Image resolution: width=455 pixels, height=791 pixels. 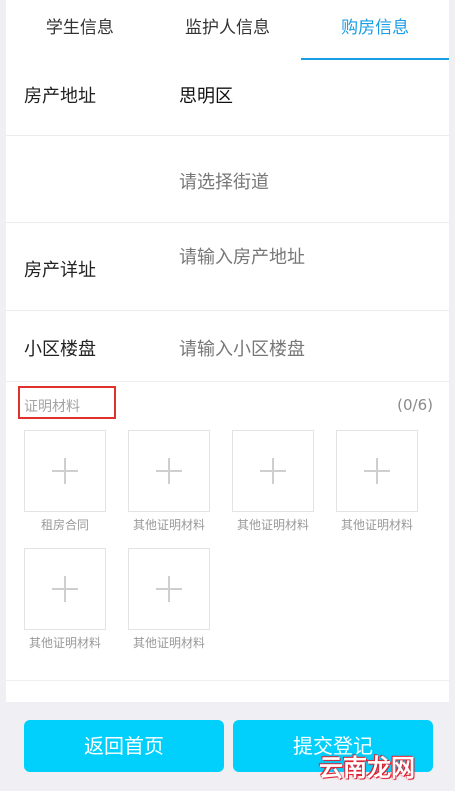 What do you see at coordinates (227, 680) in the screenshot?
I see `section-divider` at bounding box center [227, 680].